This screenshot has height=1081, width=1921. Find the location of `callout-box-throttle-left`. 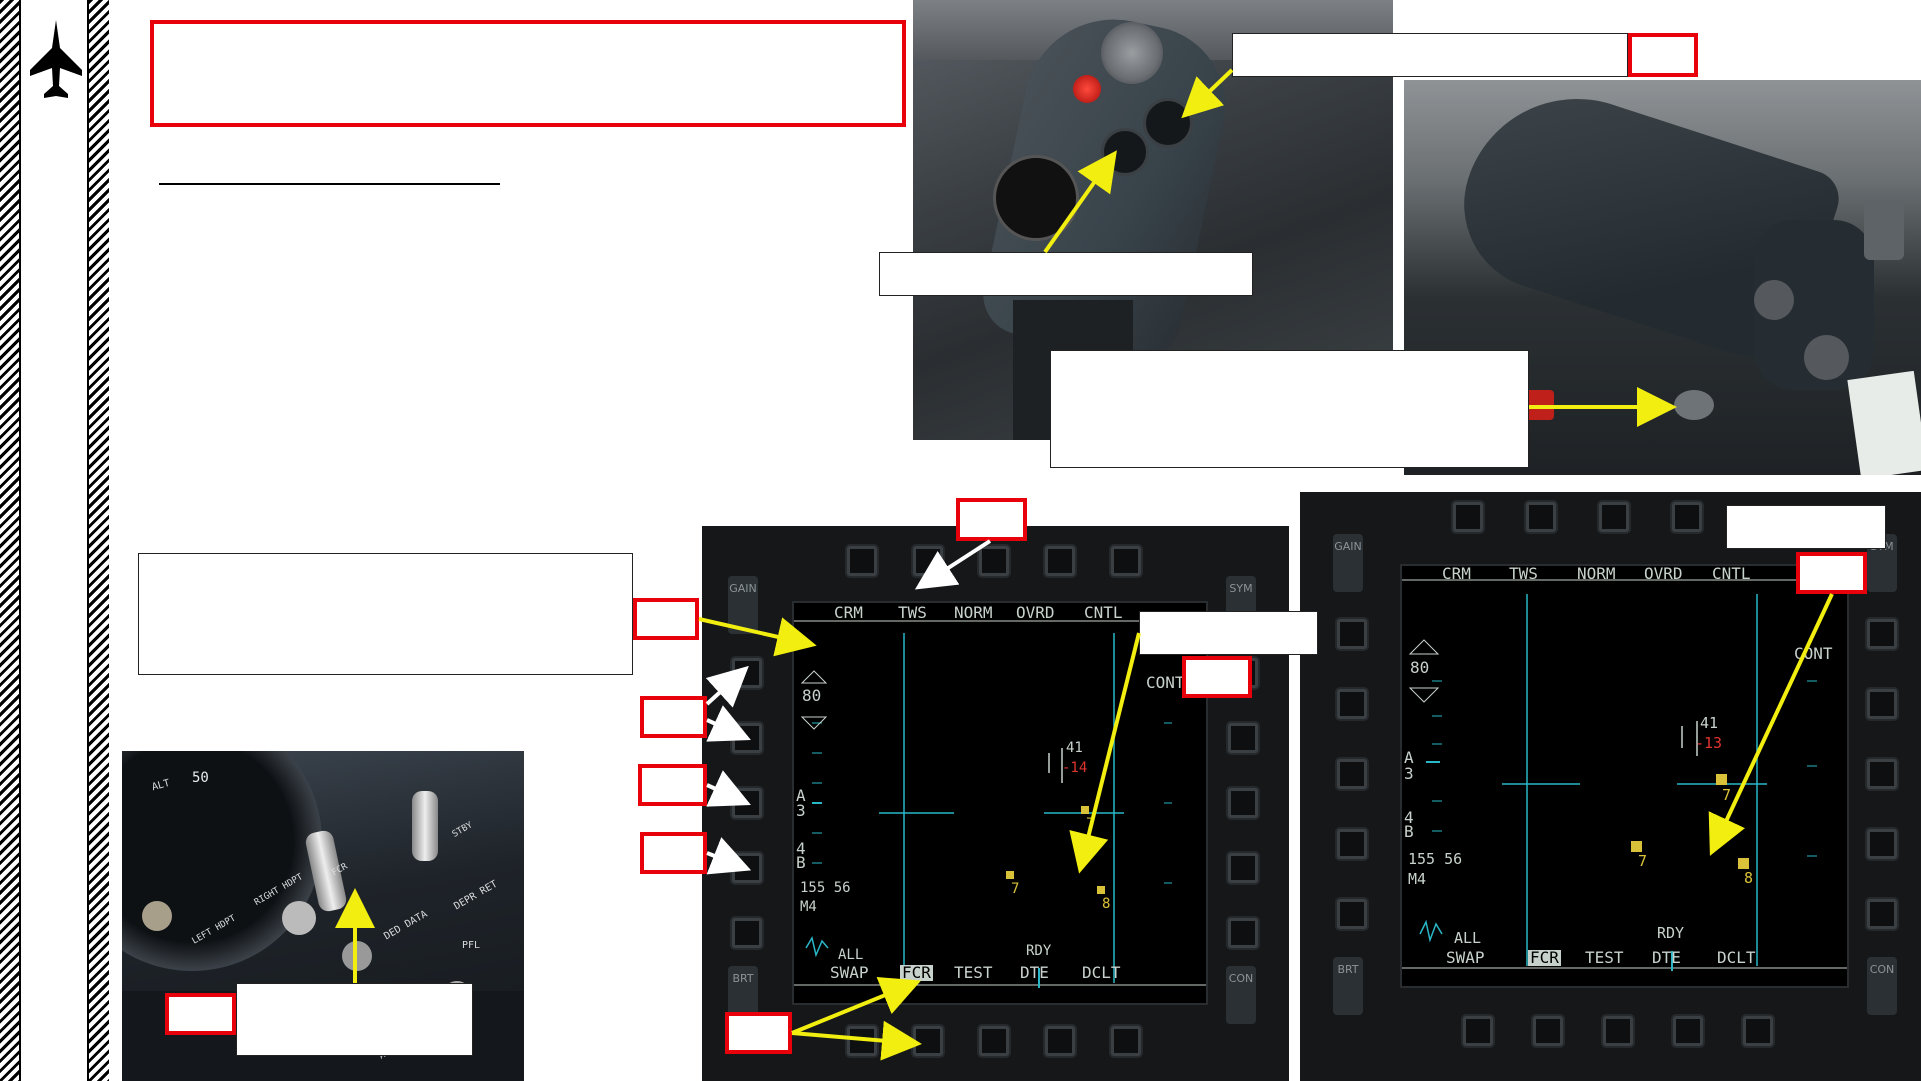

callout-box-throttle-left is located at coordinates (1066, 274).